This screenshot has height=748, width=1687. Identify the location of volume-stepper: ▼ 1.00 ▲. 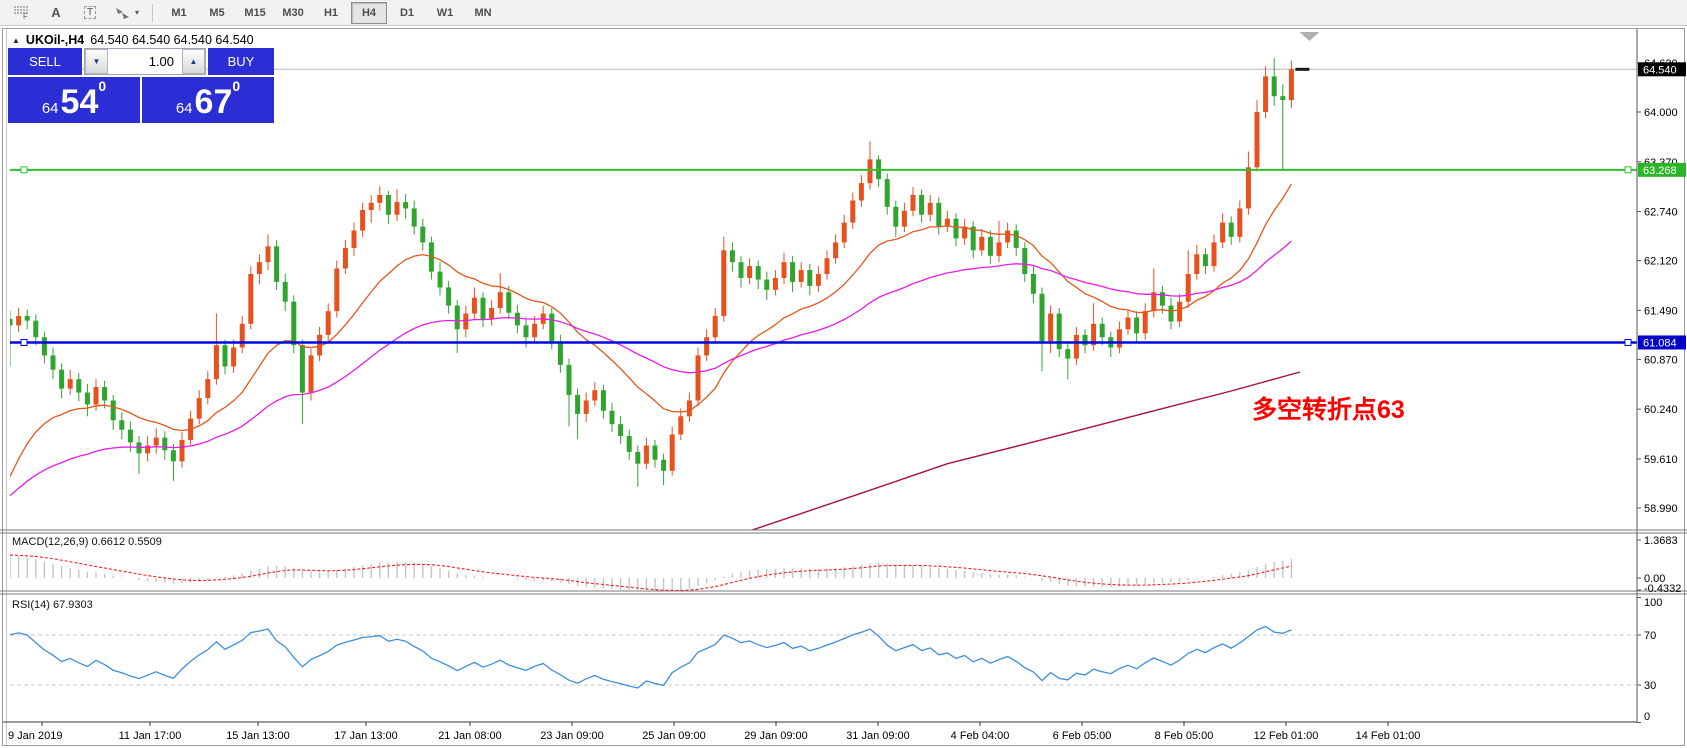
(145, 61).